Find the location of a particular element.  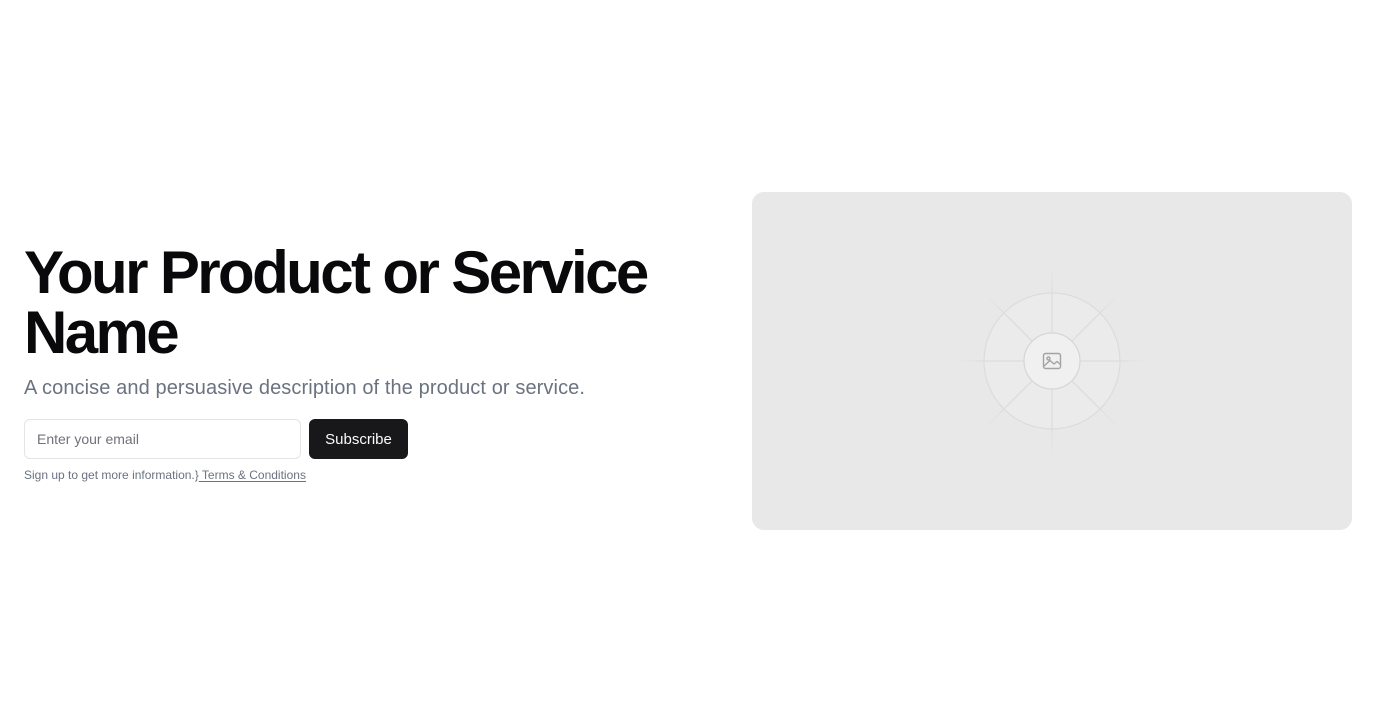

subscribe-button: Subscribe is located at coordinates (358, 439).